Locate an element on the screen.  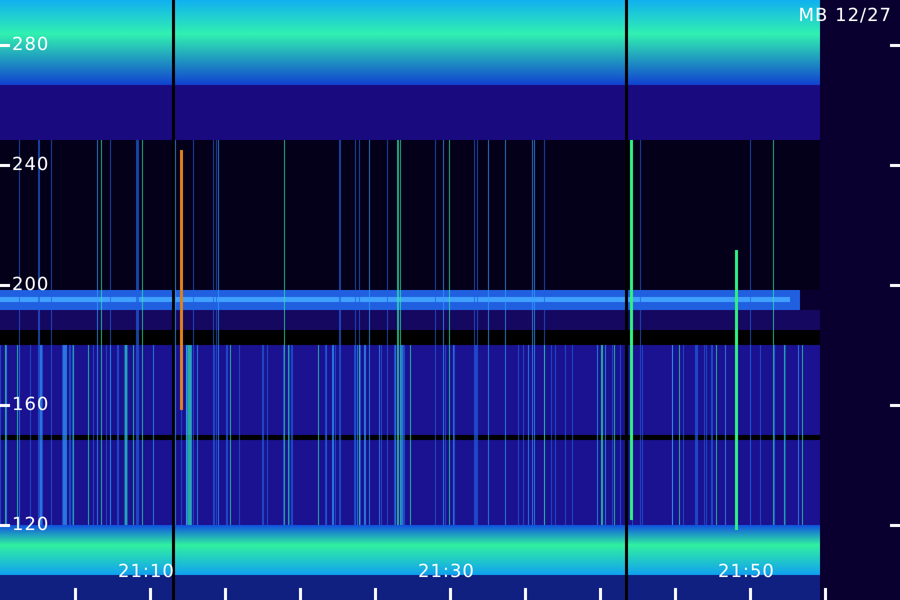
frequency-label: 120 is located at coordinates (31, 525).